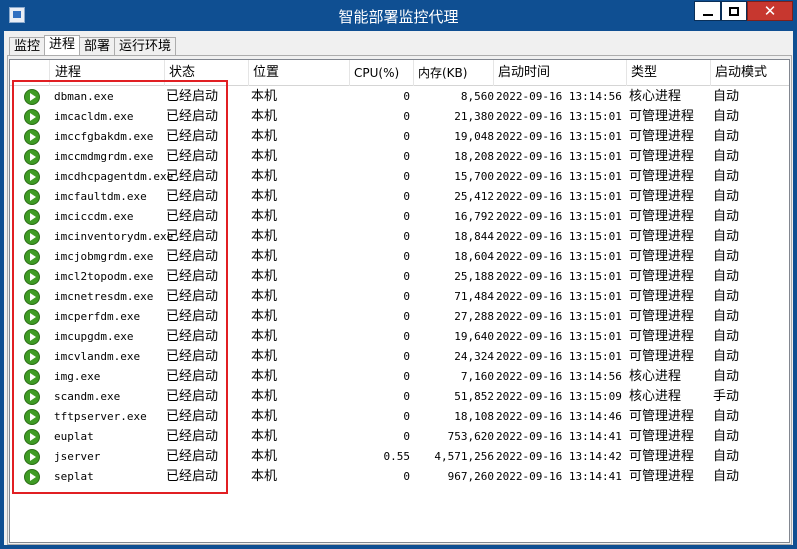 This screenshot has height=549, width=797. What do you see at coordinates (474, 216) in the screenshot?
I see `process-memory: 16,792` at bounding box center [474, 216].